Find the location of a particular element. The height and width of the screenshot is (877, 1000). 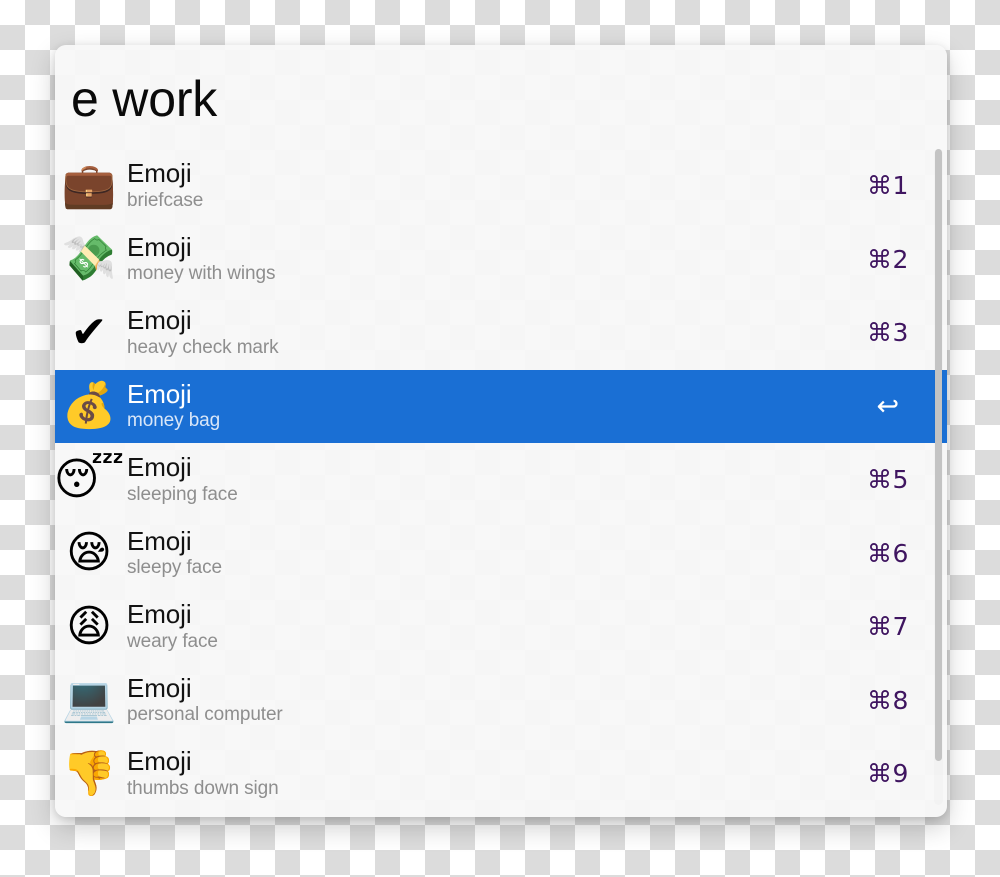

command-shortcut-hint: ⌘7 is located at coordinates (888, 627).